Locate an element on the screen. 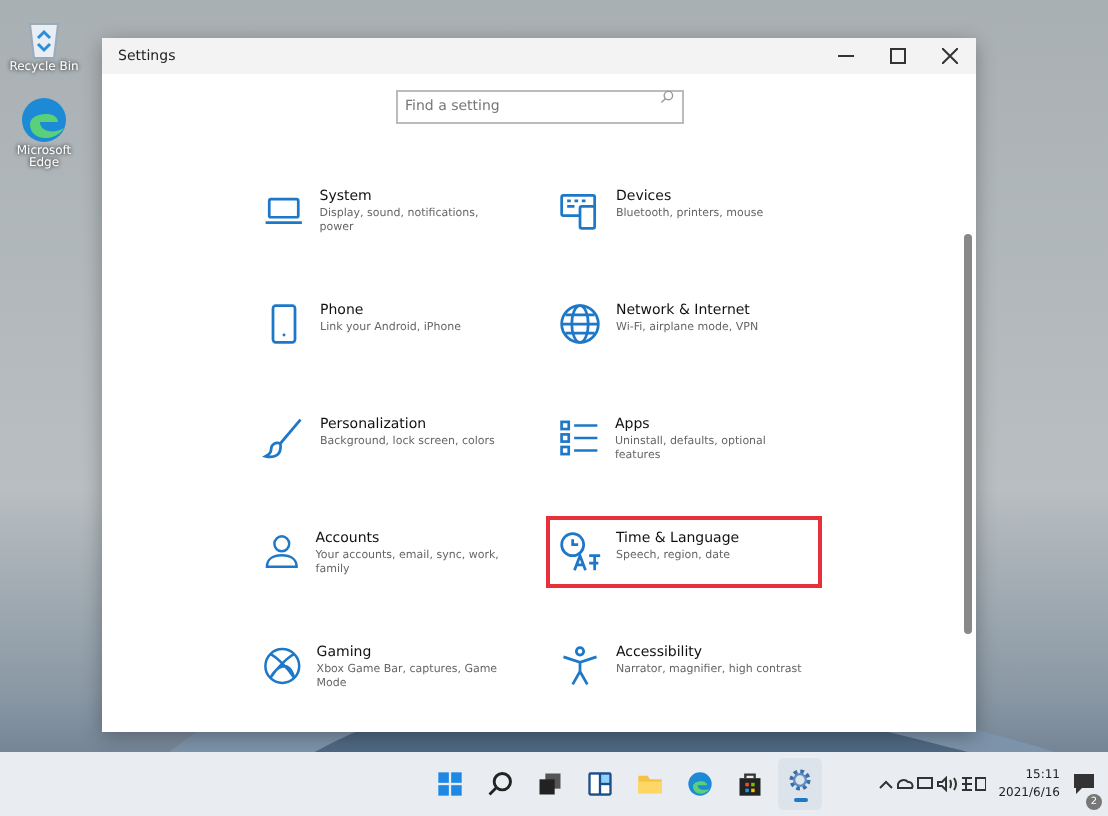 The image size is (1108, 816). system-tray-icons is located at coordinates (932, 784).